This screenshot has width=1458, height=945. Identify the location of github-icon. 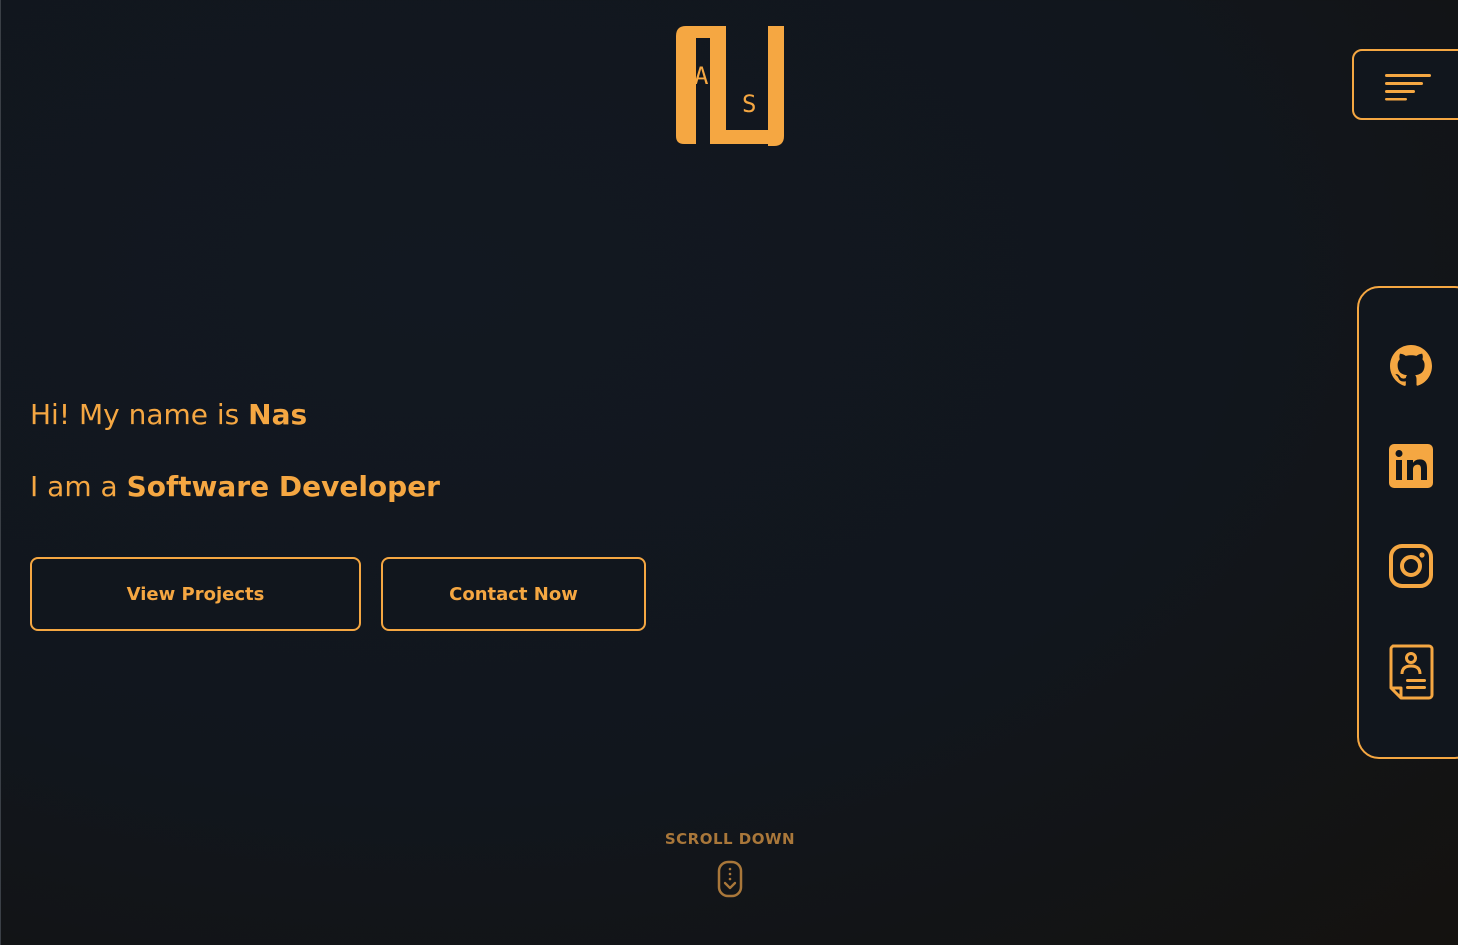
(1411, 365).